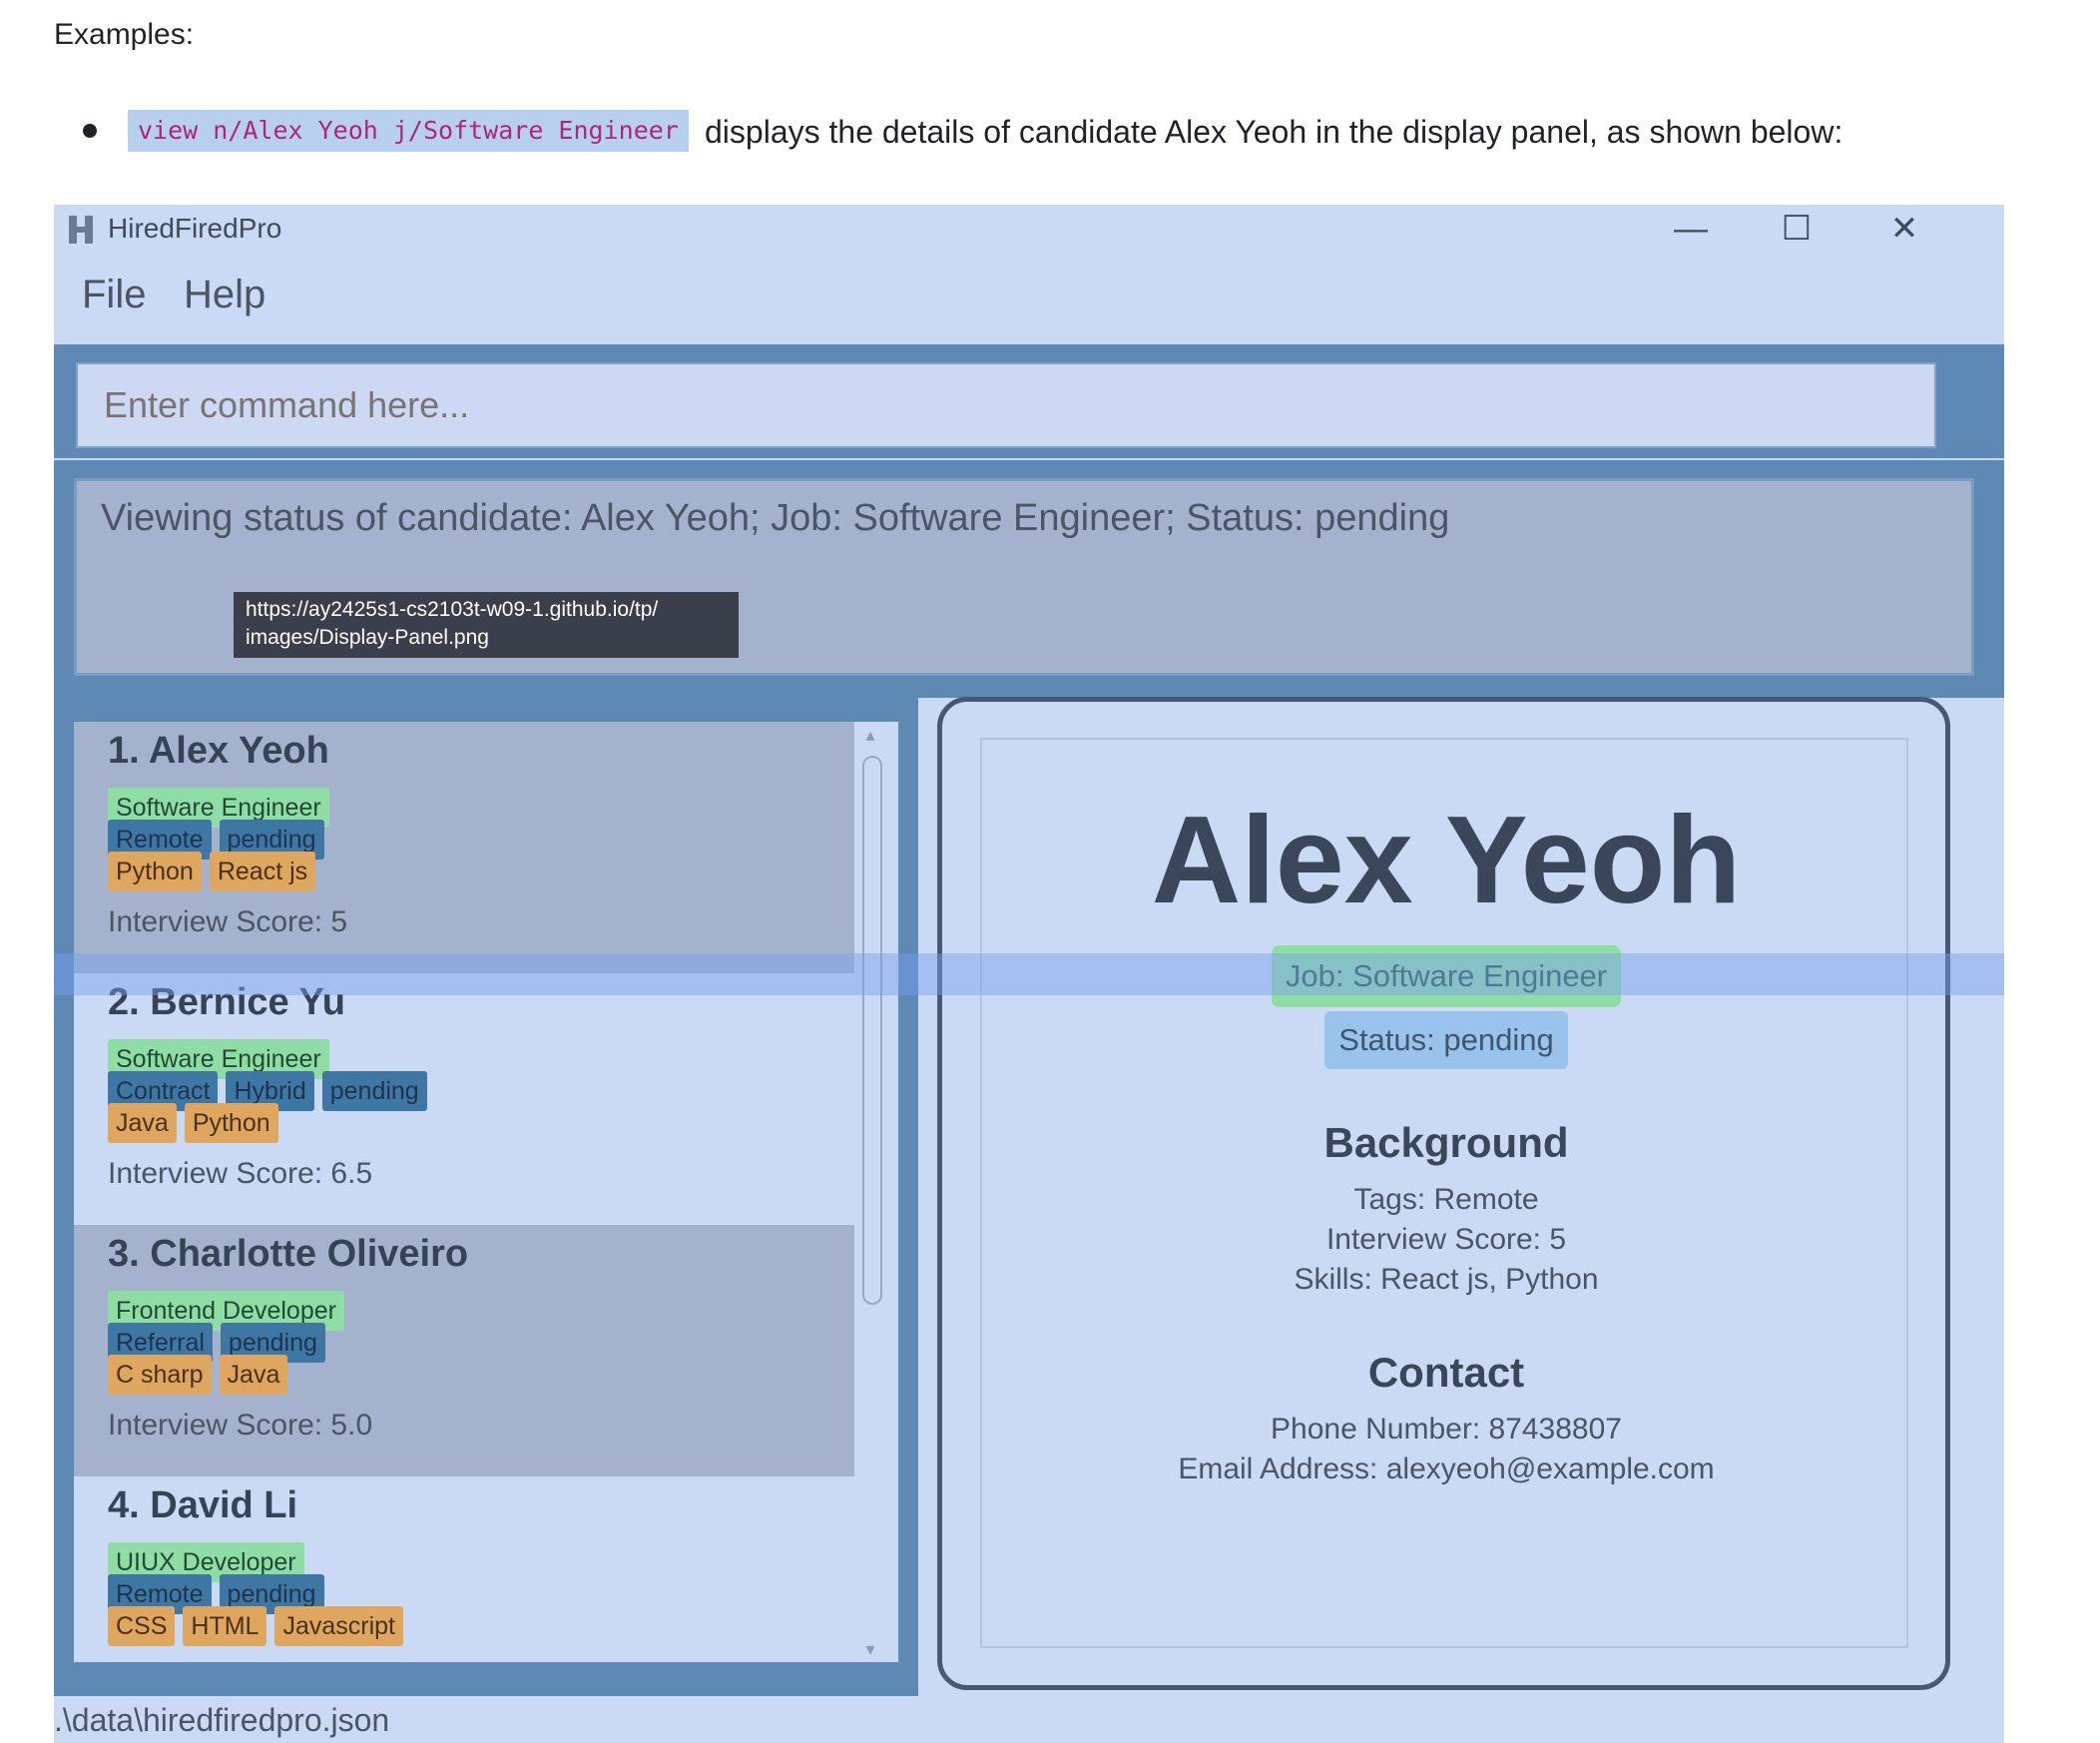  I want to click on scroll-up-icon: ▴, so click(870, 735).